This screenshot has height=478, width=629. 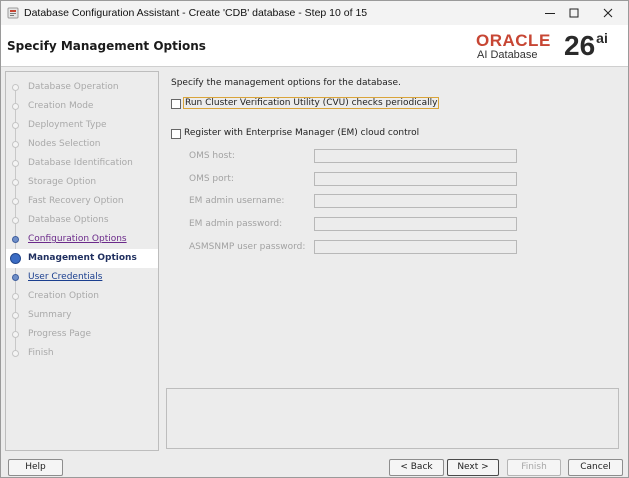 I want to click on step-label: Database Operation, so click(x=73, y=87).